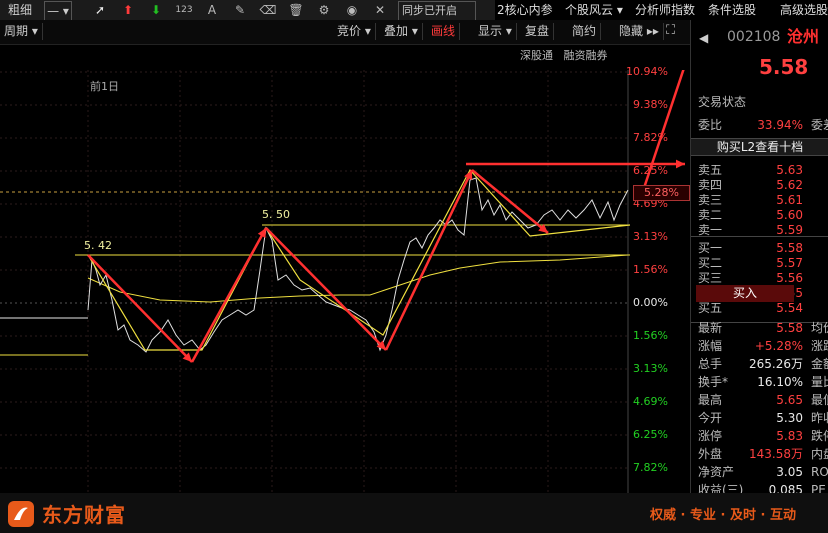 Image resolution: width=828 pixels, height=533 pixels. What do you see at coordinates (20, 10) in the screenshot?
I see `line-width-label: 粗细` at bounding box center [20, 10].